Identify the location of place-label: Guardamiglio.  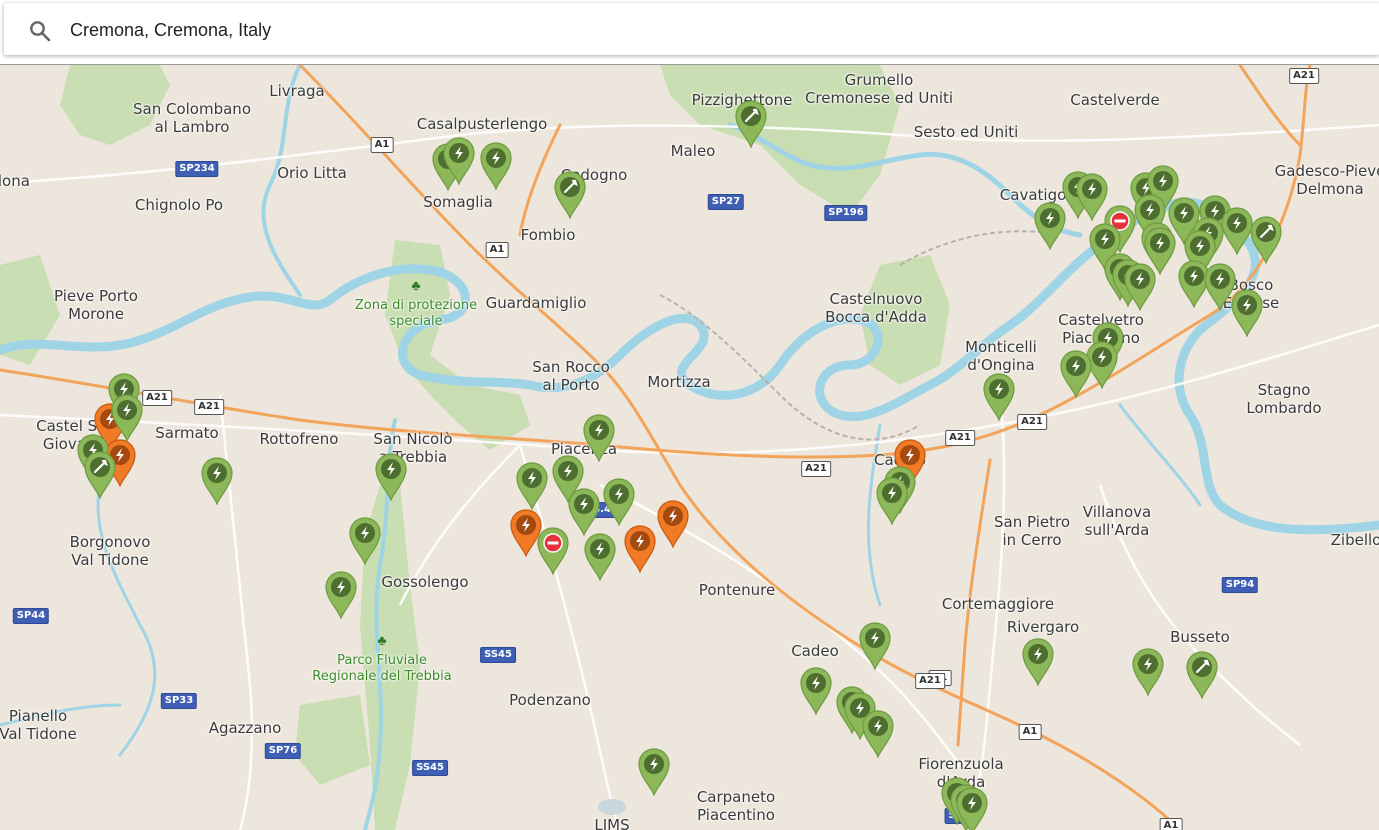
(536, 303).